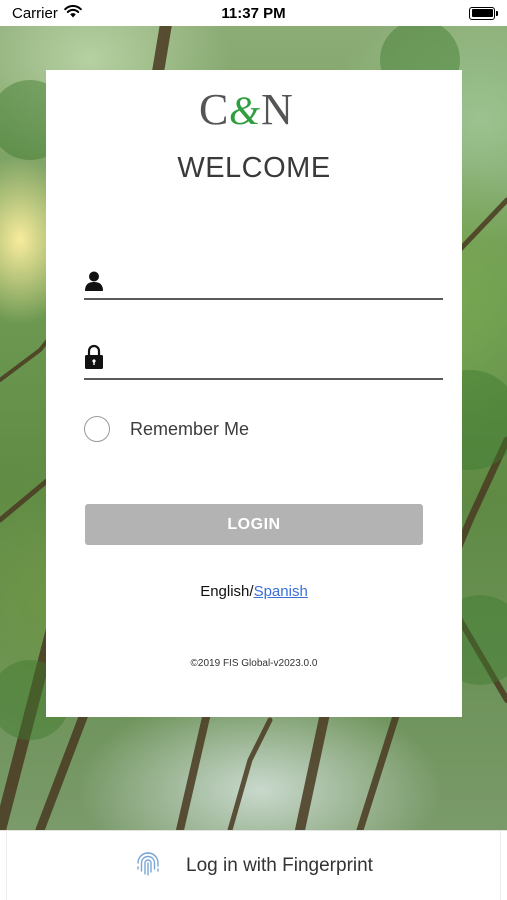  Describe the element at coordinates (254, 663) in the screenshot. I see `copyright-text: ©2019 FIS Global-v2023.0.0` at that location.